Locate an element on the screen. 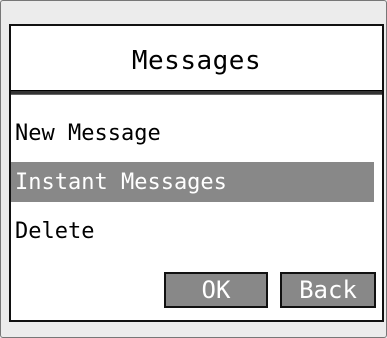  menu-item-new-message: New Message is located at coordinates (196, 133).